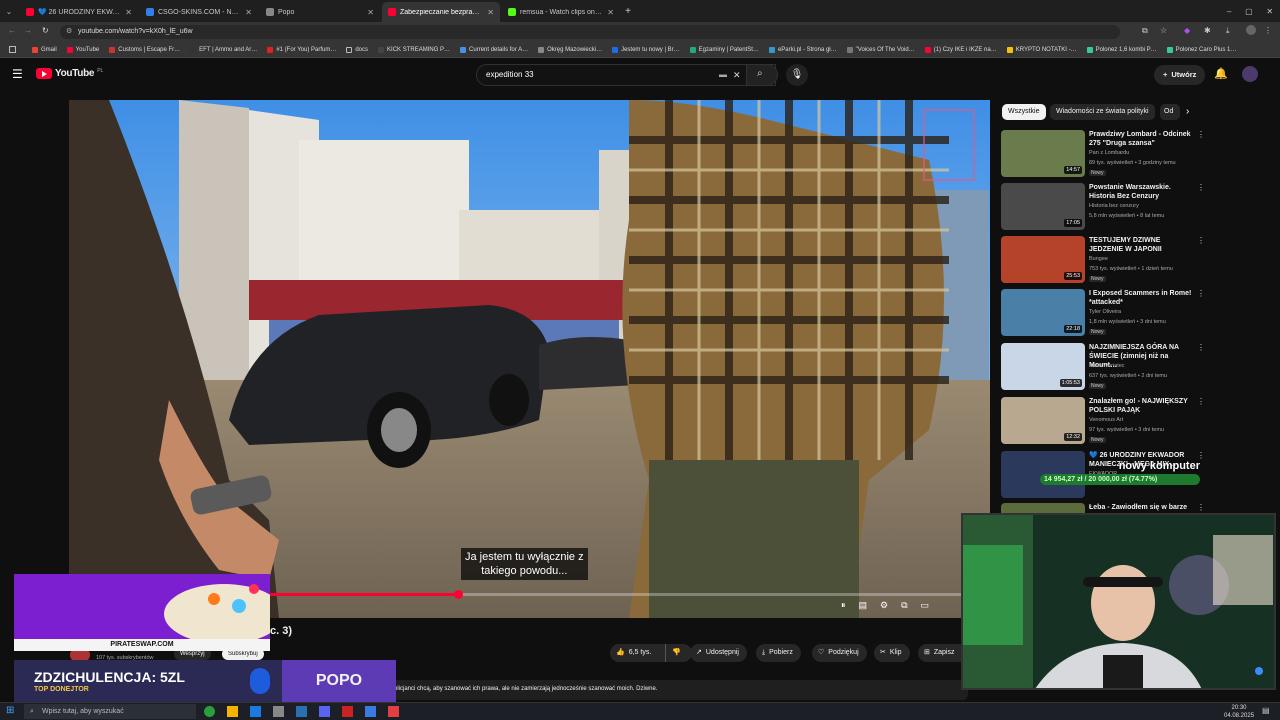 This screenshot has height=720, width=1280. I want to click on youtube-logo: YouTube PL, so click(69, 73).